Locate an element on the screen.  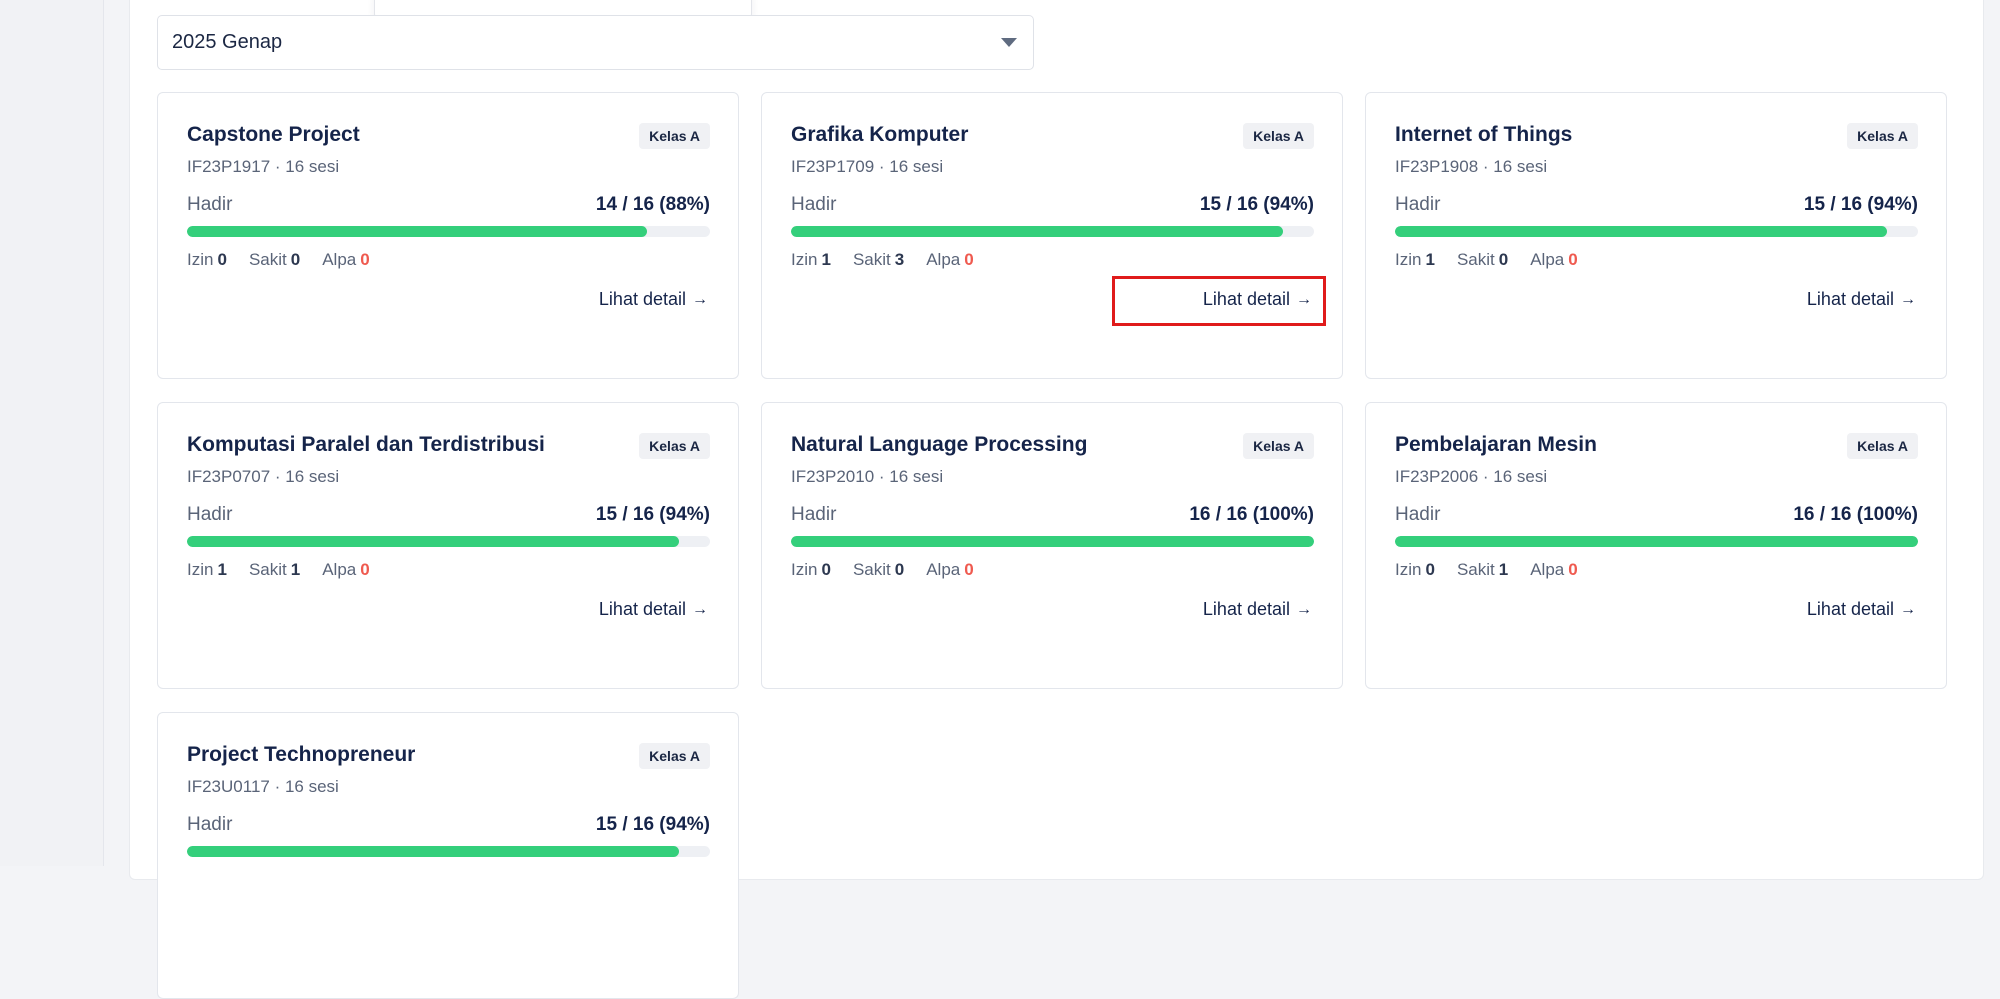
course-meta: IF23P2010 · 16 sesi is located at coordinates (867, 476).